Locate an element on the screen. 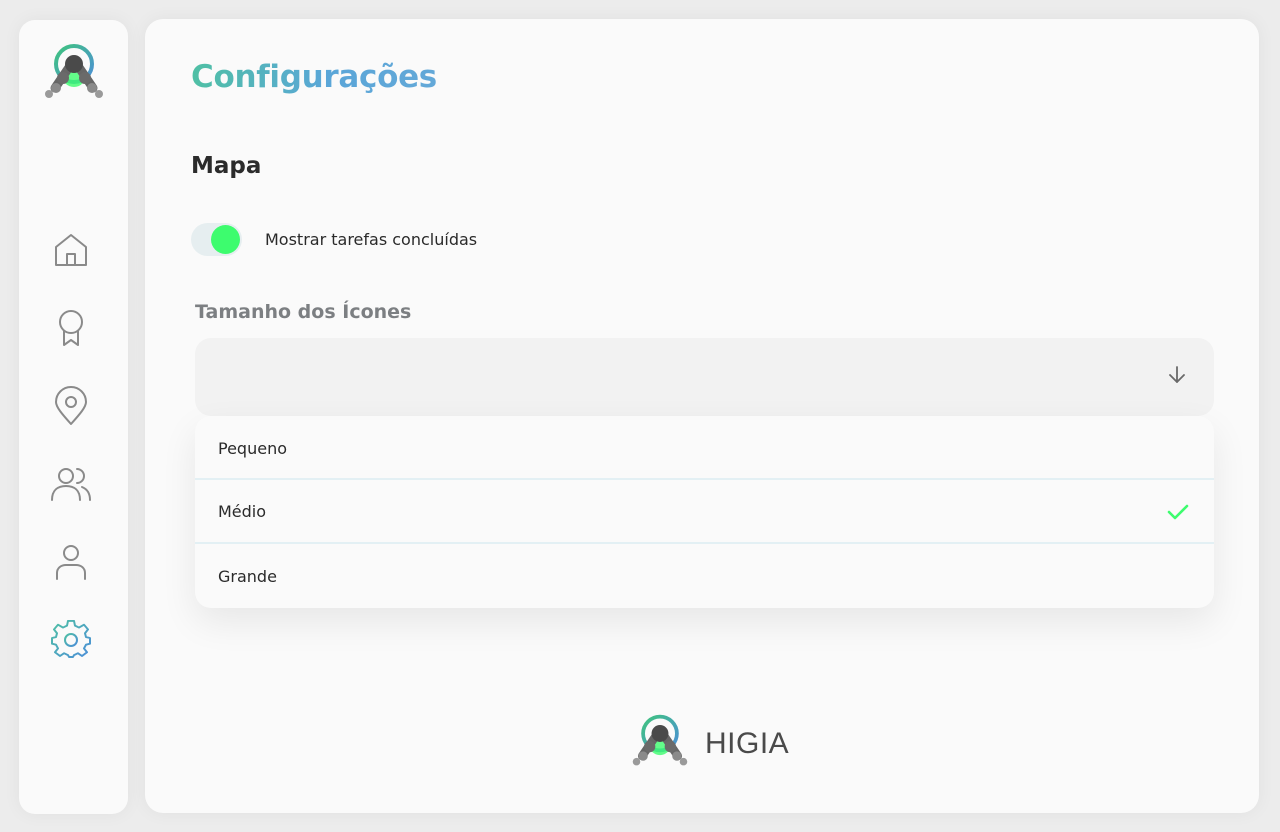 The image size is (1280, 832). nav-community is located at coordinates (71, 484).